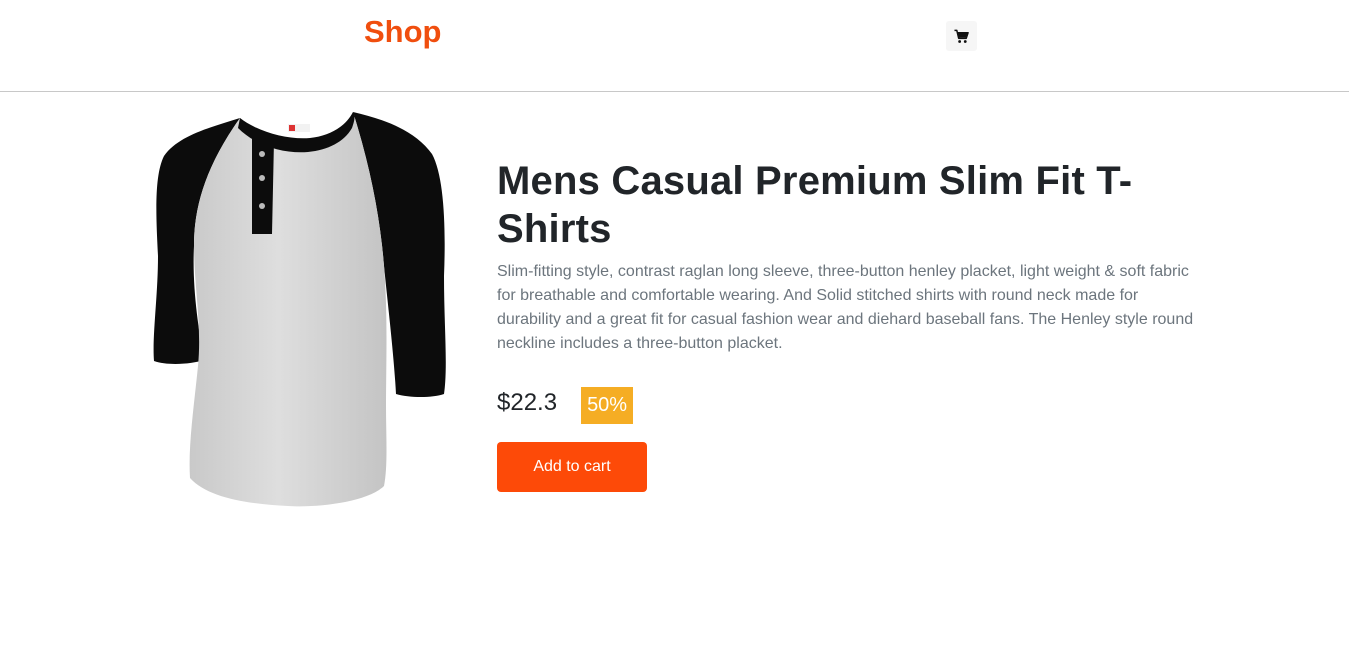  I want to click on brand-link: Shop, so click(403, 32).